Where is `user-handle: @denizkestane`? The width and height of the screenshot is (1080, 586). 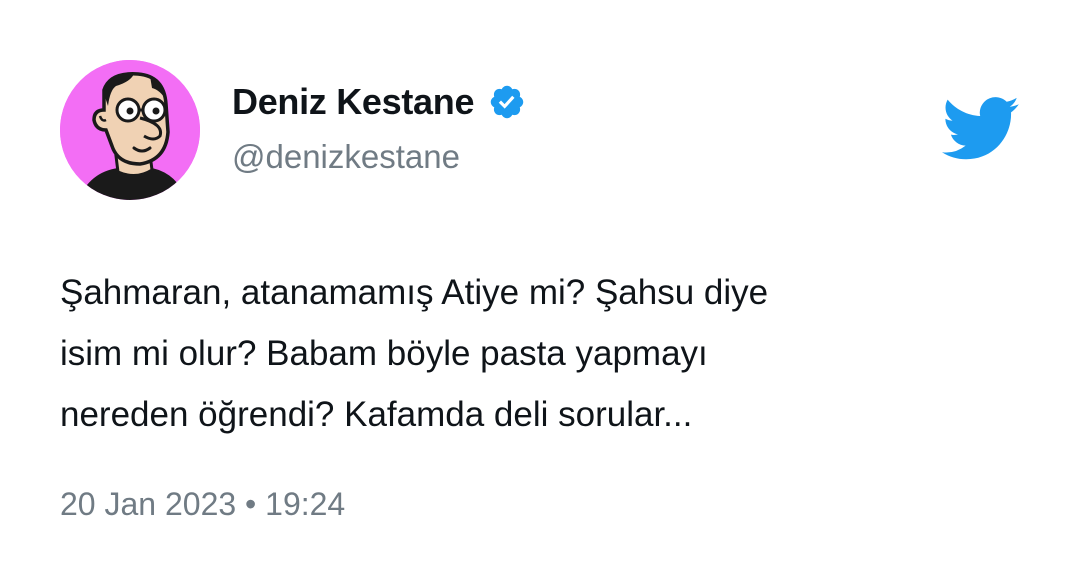
user-handle: @denizkestane is located at coordinates (379, 157).